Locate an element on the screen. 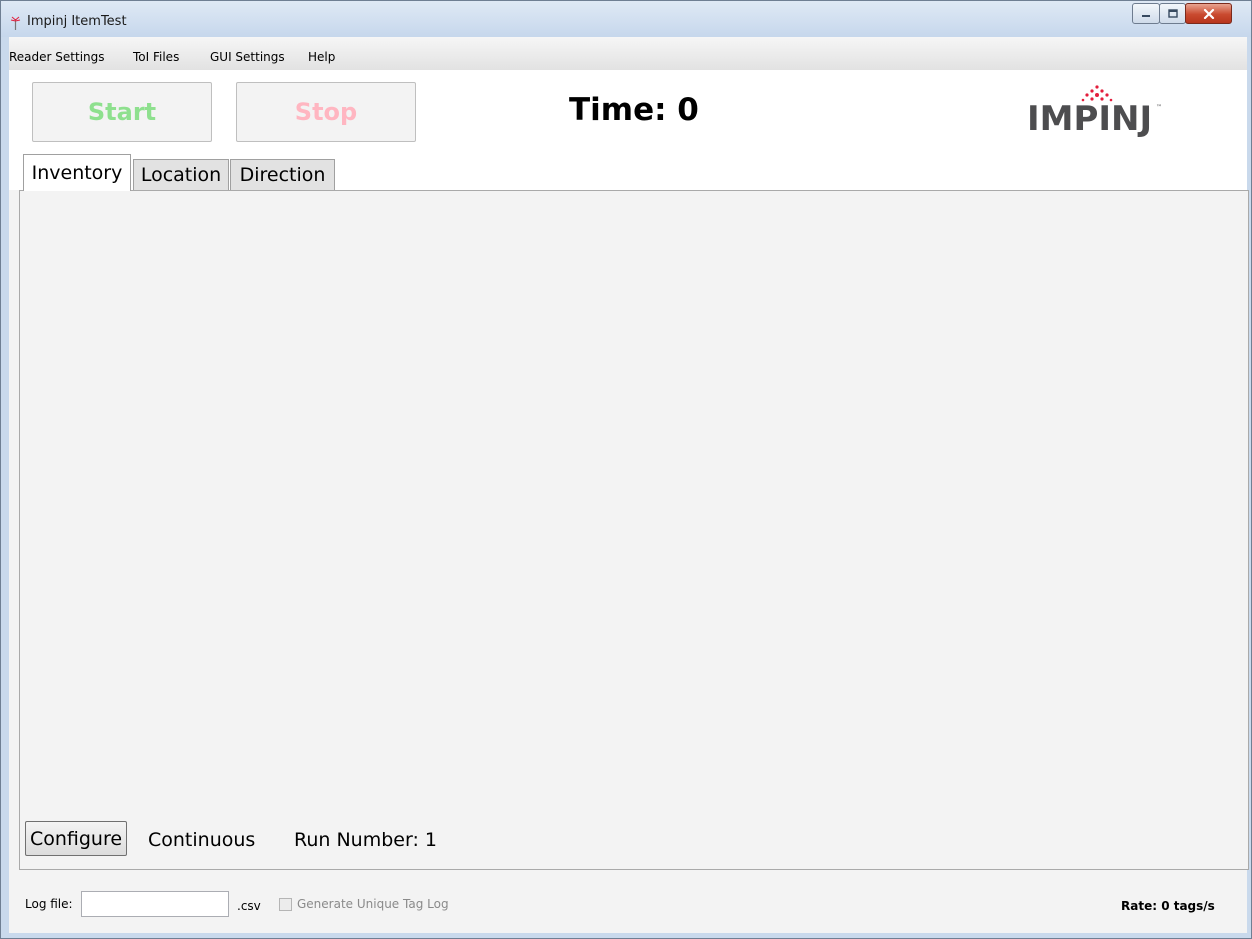 The width and height of the screenshot is (1252, 939). window-title: Impinj ItemTest is located at coordinates (77, 21).